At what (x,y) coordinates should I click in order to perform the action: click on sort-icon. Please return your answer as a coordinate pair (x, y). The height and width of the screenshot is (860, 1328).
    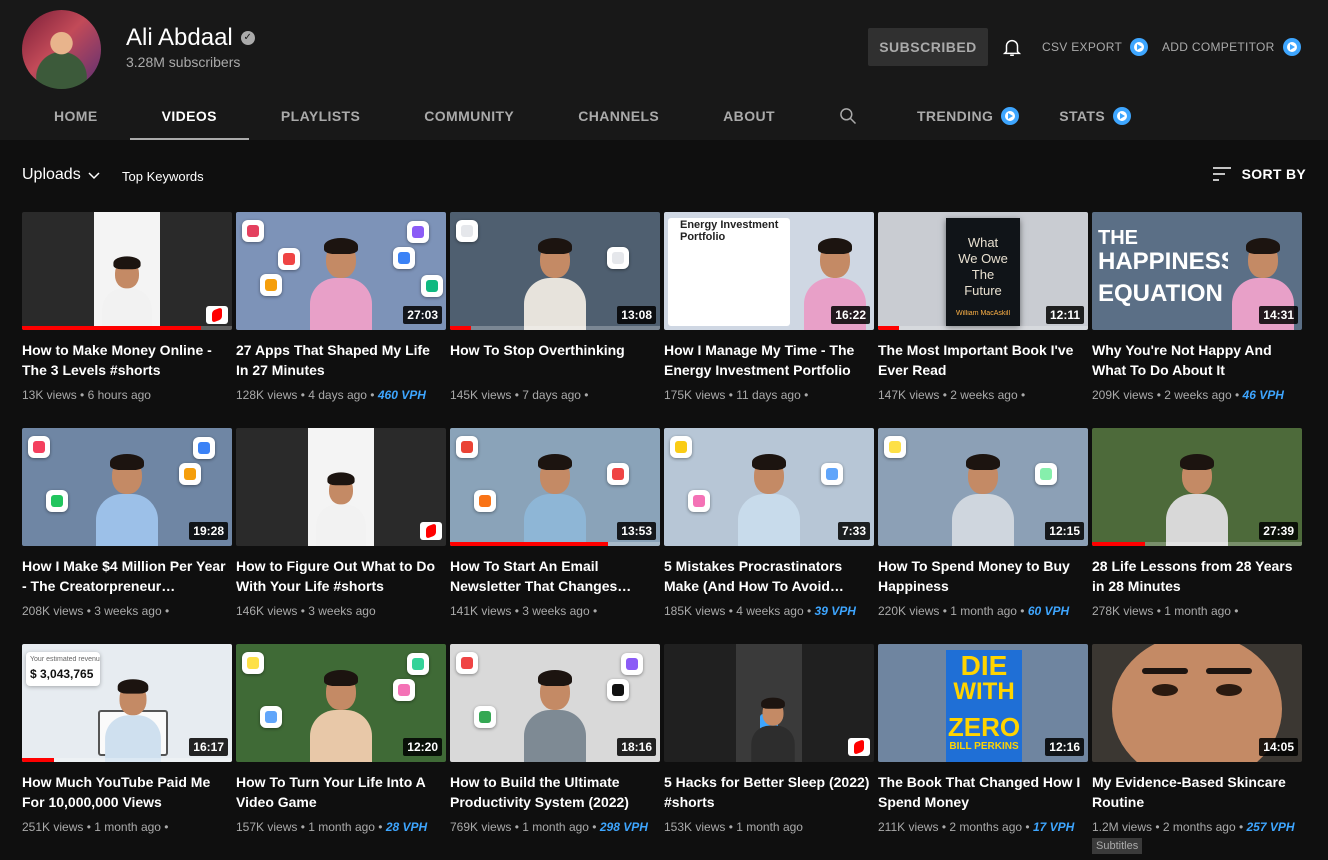
    Looking at the image, I should click on (1221, 174).